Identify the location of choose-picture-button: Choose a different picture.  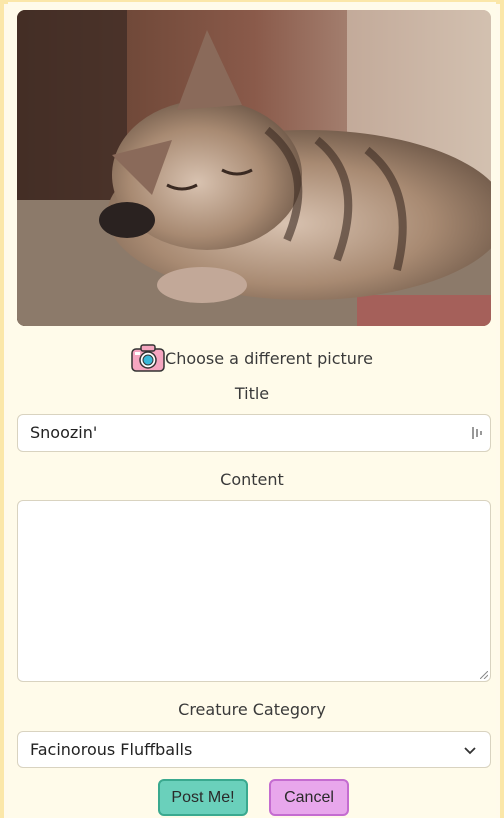
(252, 358).